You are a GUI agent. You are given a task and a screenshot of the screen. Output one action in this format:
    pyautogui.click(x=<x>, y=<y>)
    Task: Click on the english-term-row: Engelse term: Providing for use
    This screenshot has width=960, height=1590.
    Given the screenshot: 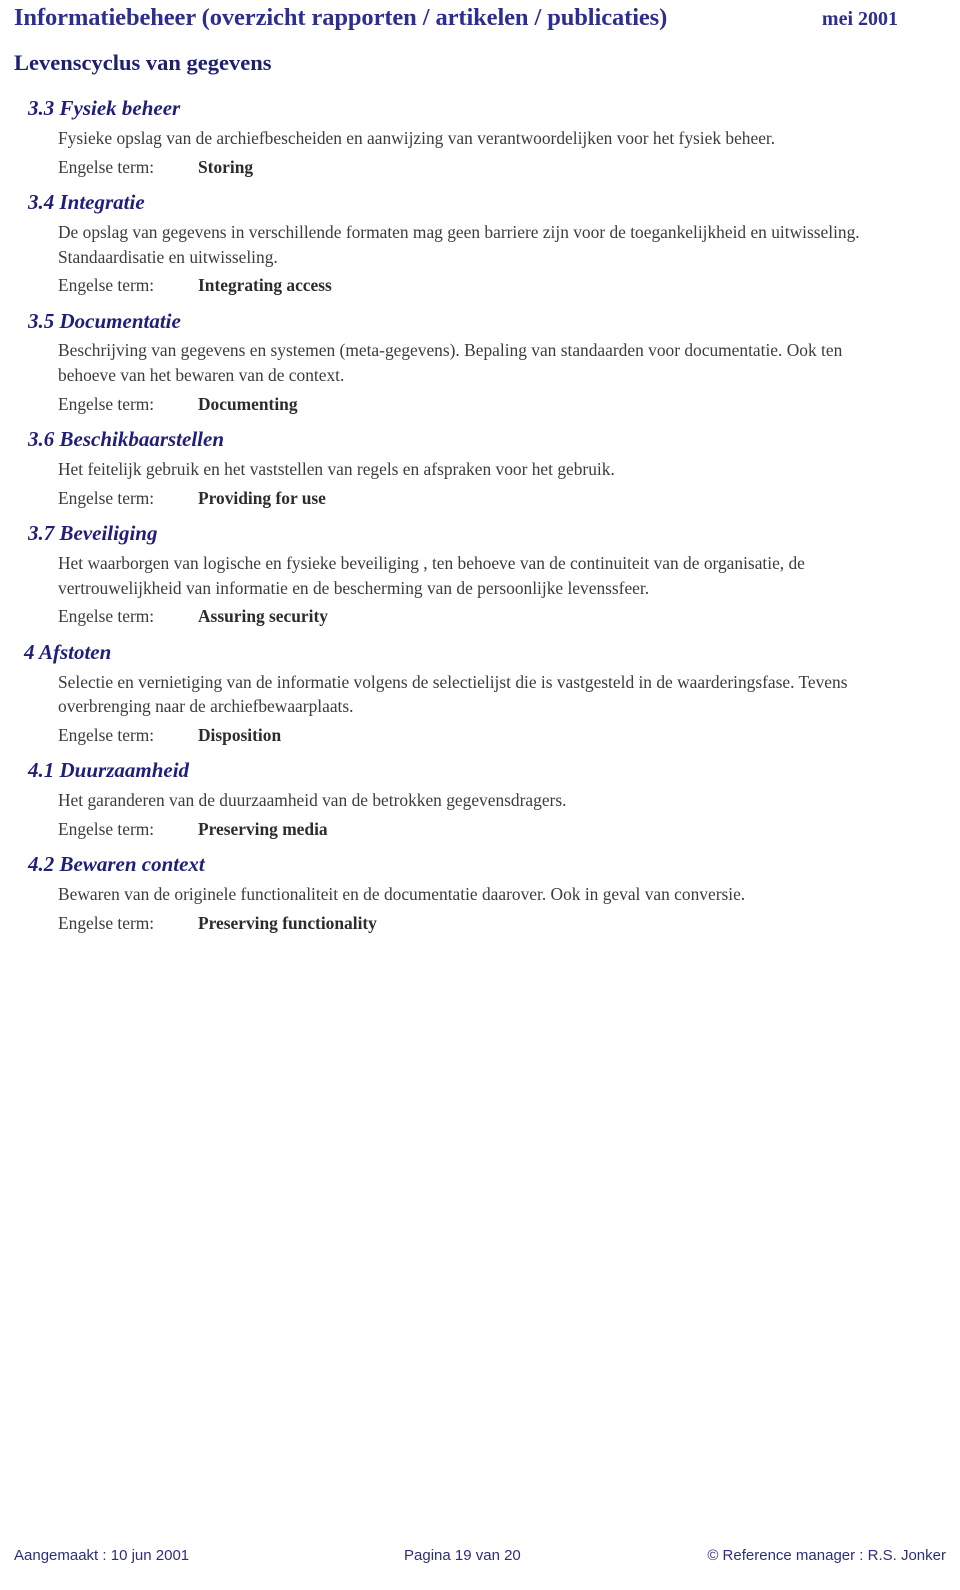 What is the action you would take?
    pyautogui.click(x=509, y=498)
    